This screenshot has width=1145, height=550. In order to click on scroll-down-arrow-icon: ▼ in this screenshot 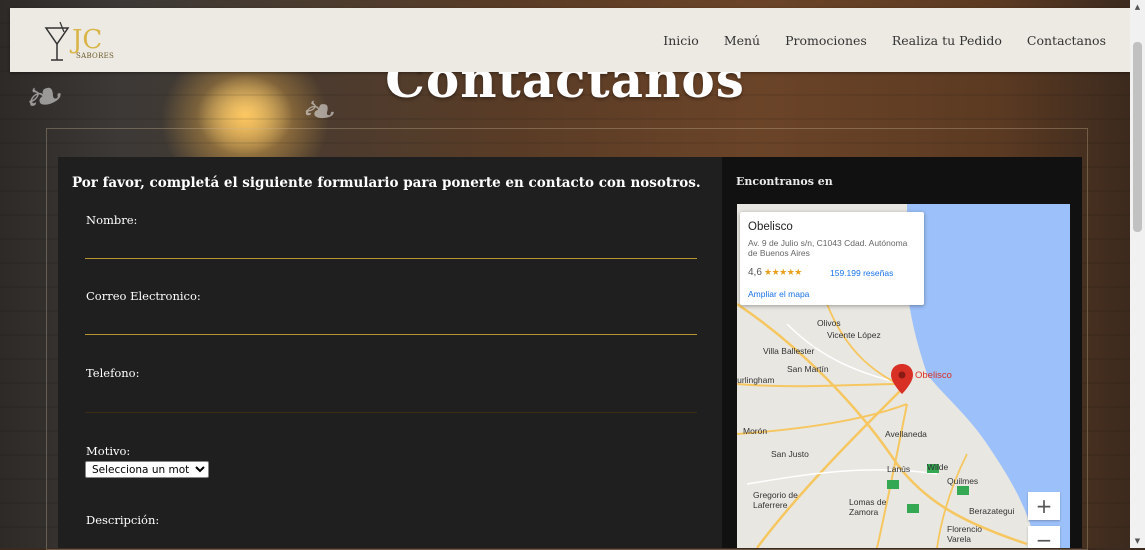, I will do `click(1137, 541)`.